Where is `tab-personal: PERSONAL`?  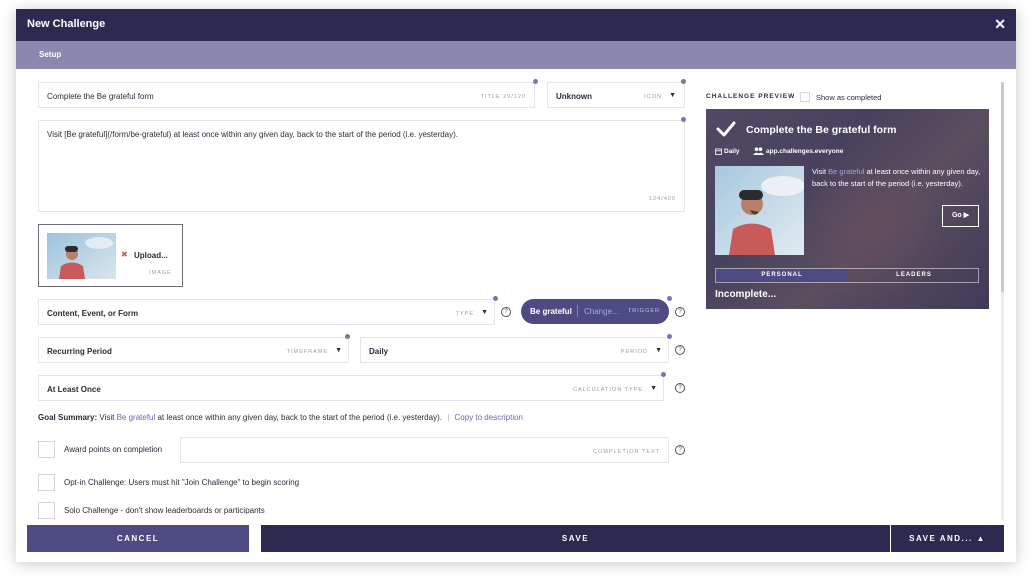 tab-personal: PERSONAL is located at coordinates (782, 275).